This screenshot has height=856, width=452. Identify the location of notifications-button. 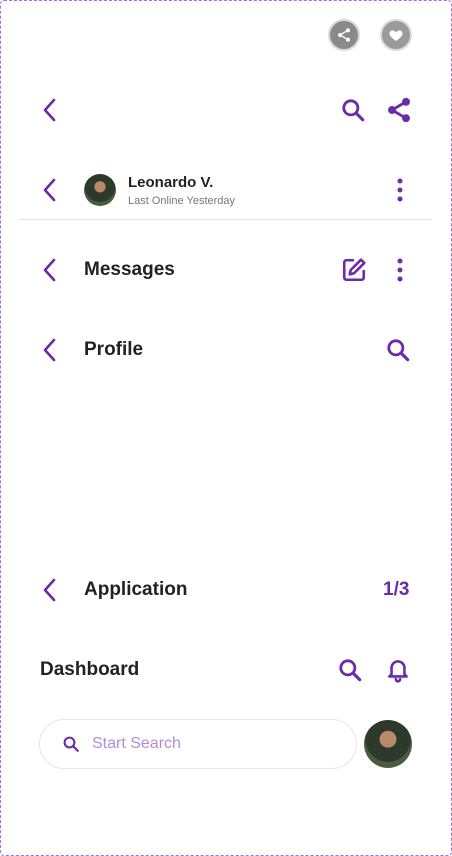
(398, 670).